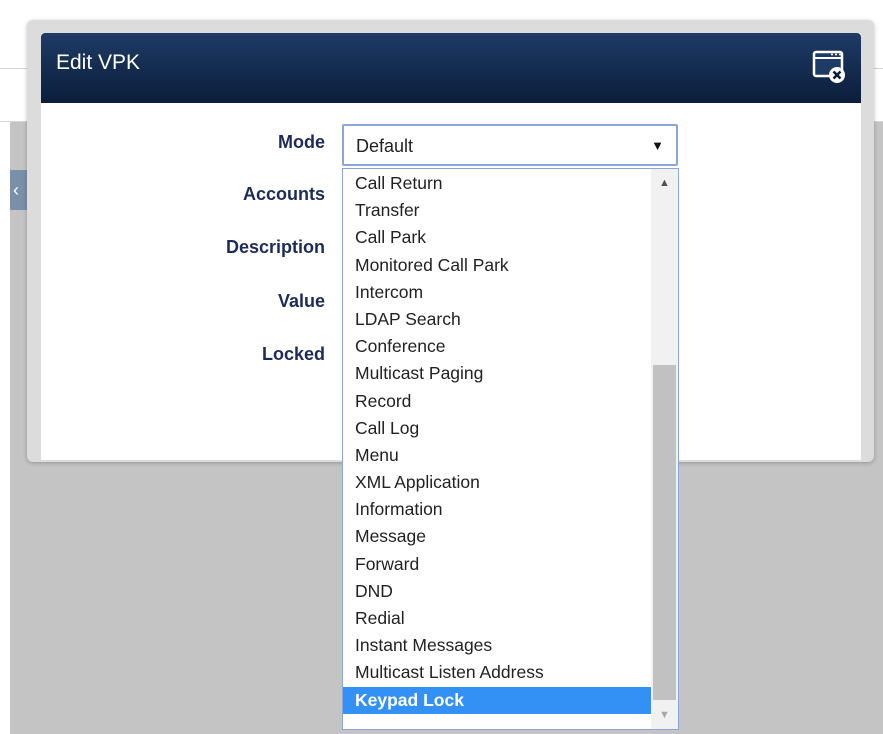 The image size is (883, 734). What do you see at coordinates (498, 210) in the screenshot?
I see `mode-option: Transfer` at bounding box center [498, 210].